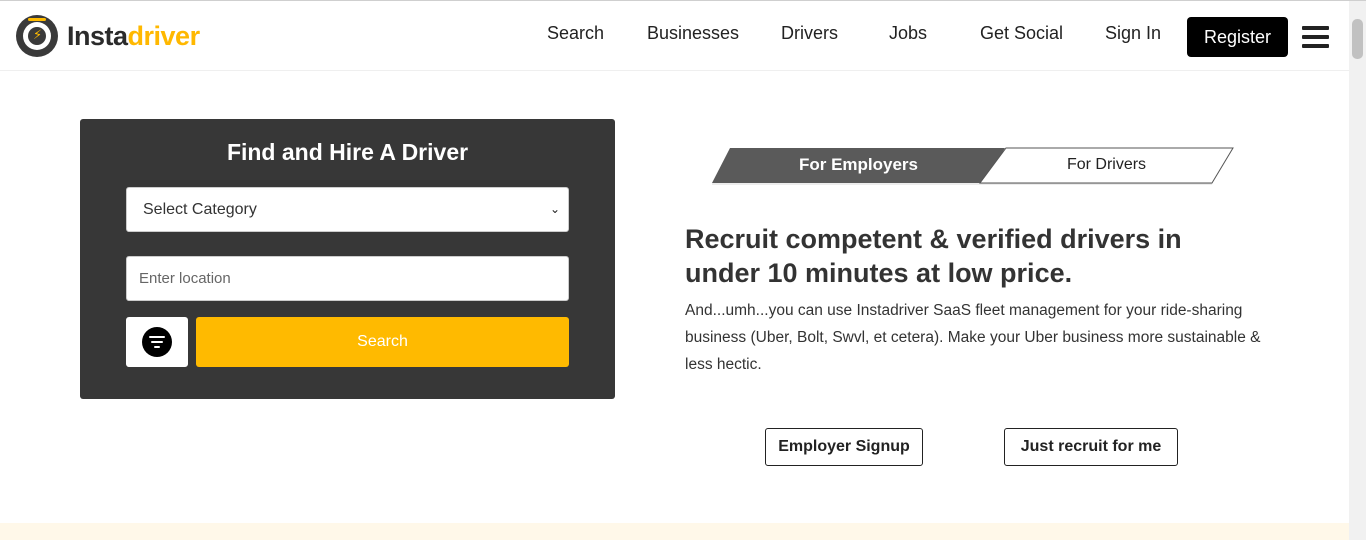 The image size is (1366, 540). What do you see at coordinates (1133, 33) in the screenshot?
I see `nav-sign-in: Sign In` at bounding box center [1133, 33].